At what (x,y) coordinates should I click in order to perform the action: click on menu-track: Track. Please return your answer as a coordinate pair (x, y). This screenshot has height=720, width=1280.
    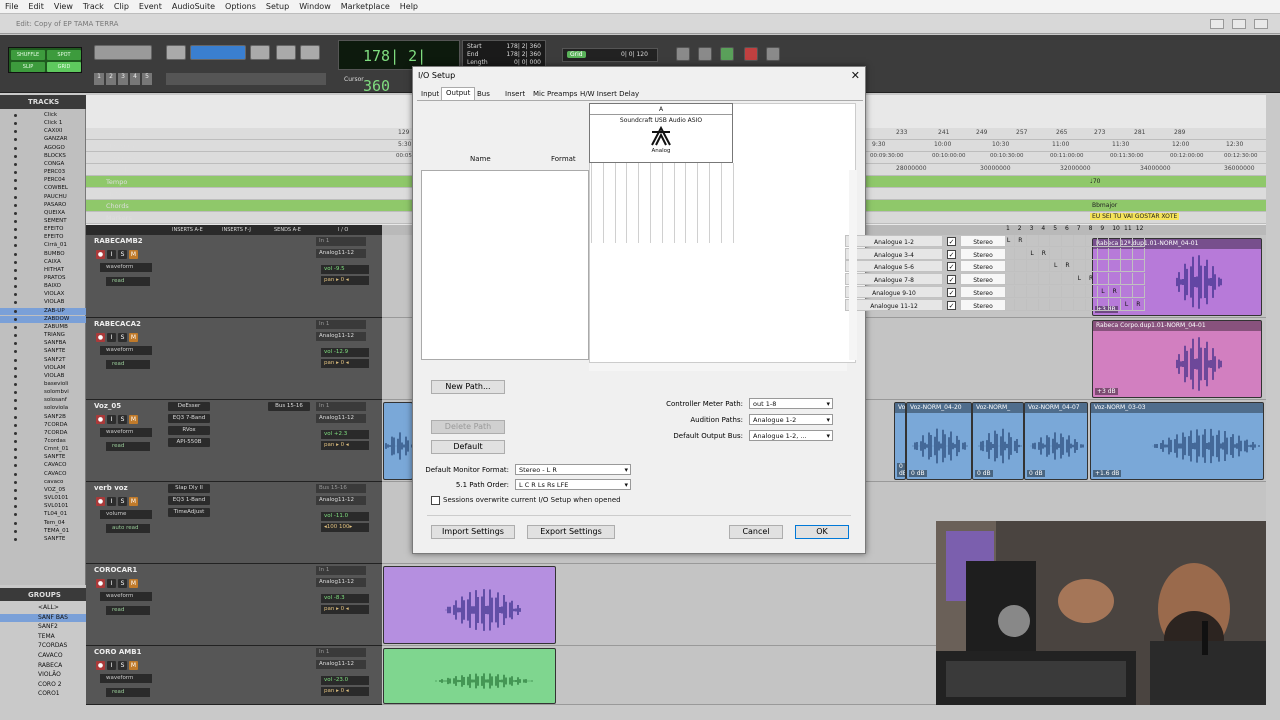
    Looking at the image, I should click on (93, 6).